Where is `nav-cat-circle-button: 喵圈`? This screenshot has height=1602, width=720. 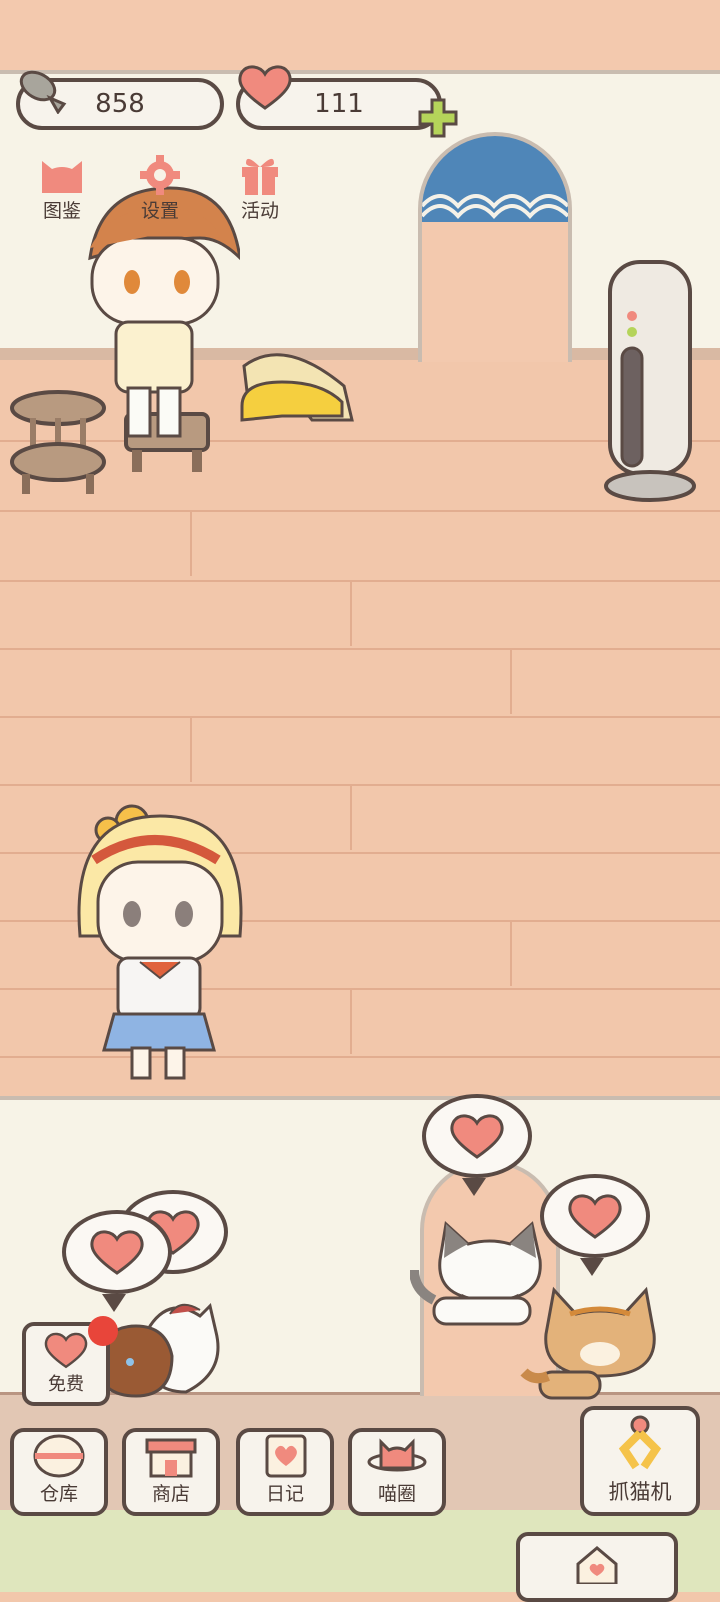 nav-cat-circle-button: 喵圈 is located at coordinates (397, 1472).